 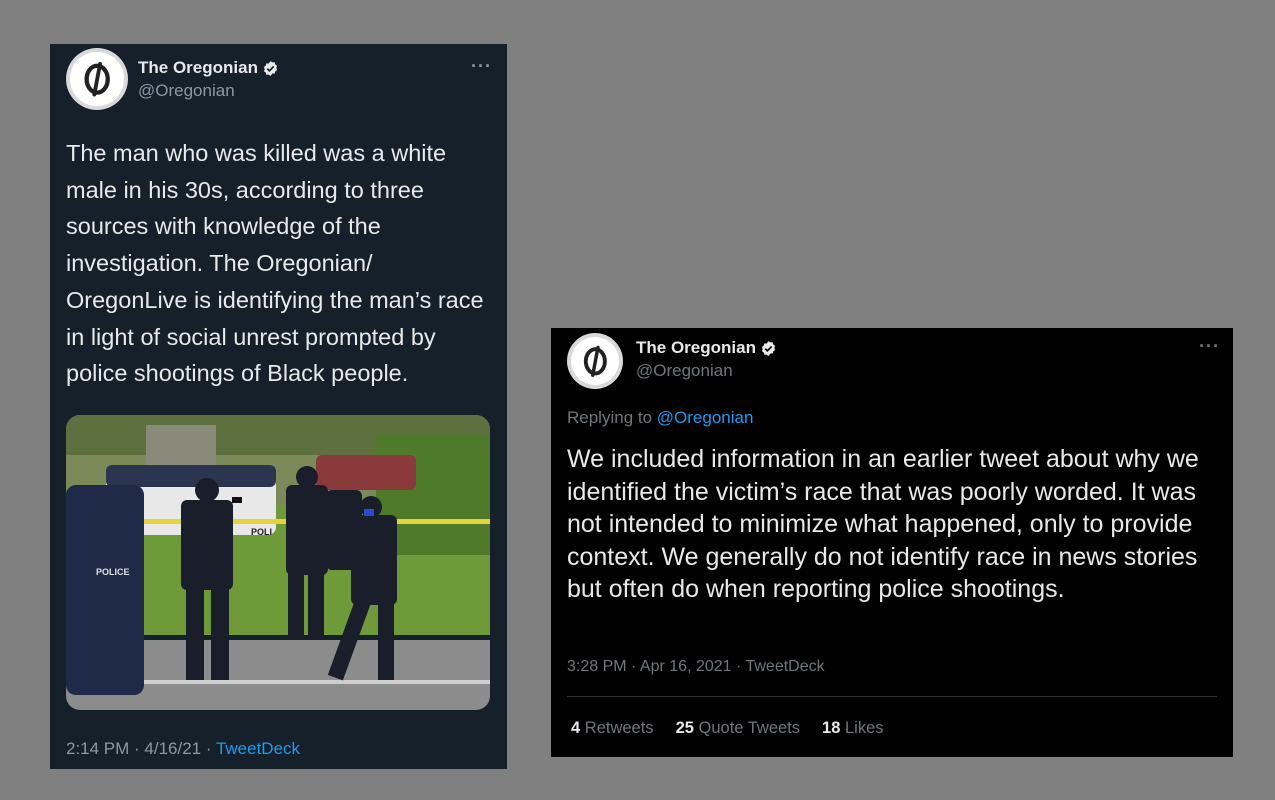 I want to click on tweet-photo: POLICE POLI, so click(x=278, y=562).